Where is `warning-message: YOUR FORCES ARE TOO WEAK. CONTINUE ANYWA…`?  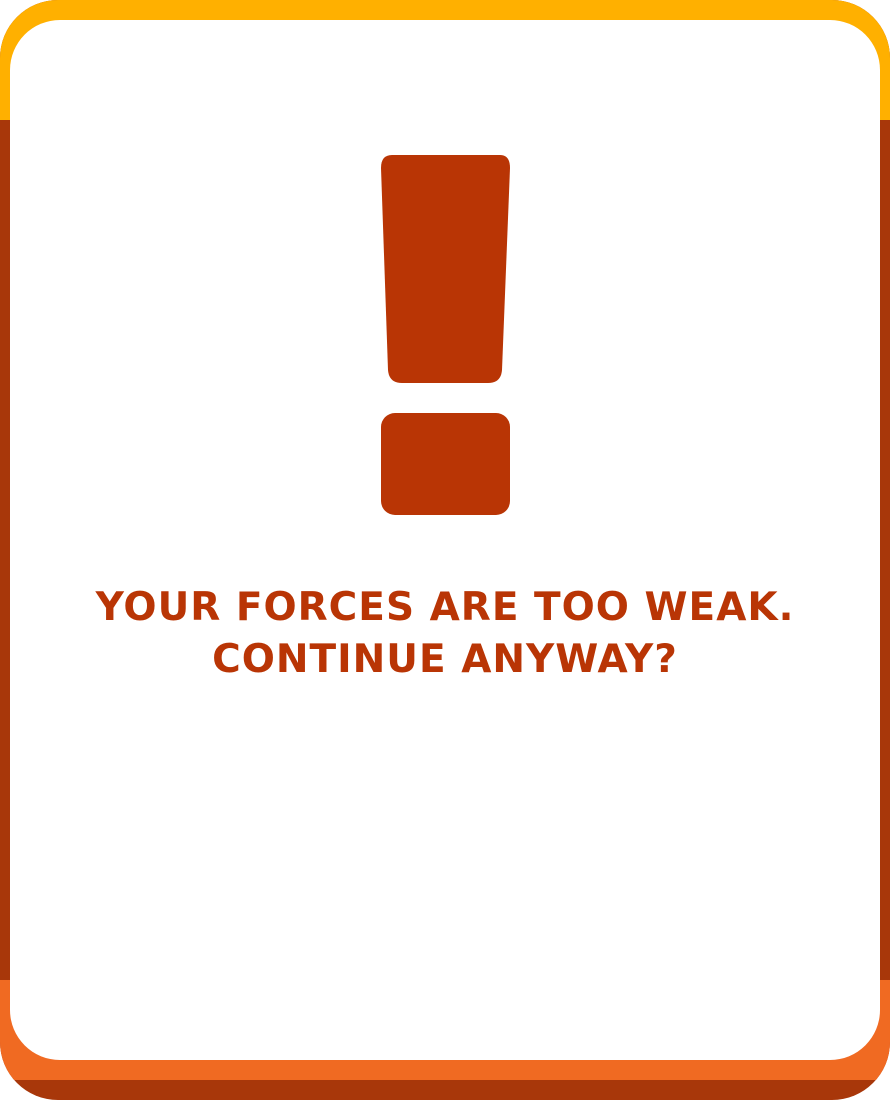 warning-message: YOUR FORCES ARE TOO WEAK. CONTINUE ANYWA… is located at coordinates (445, 634).